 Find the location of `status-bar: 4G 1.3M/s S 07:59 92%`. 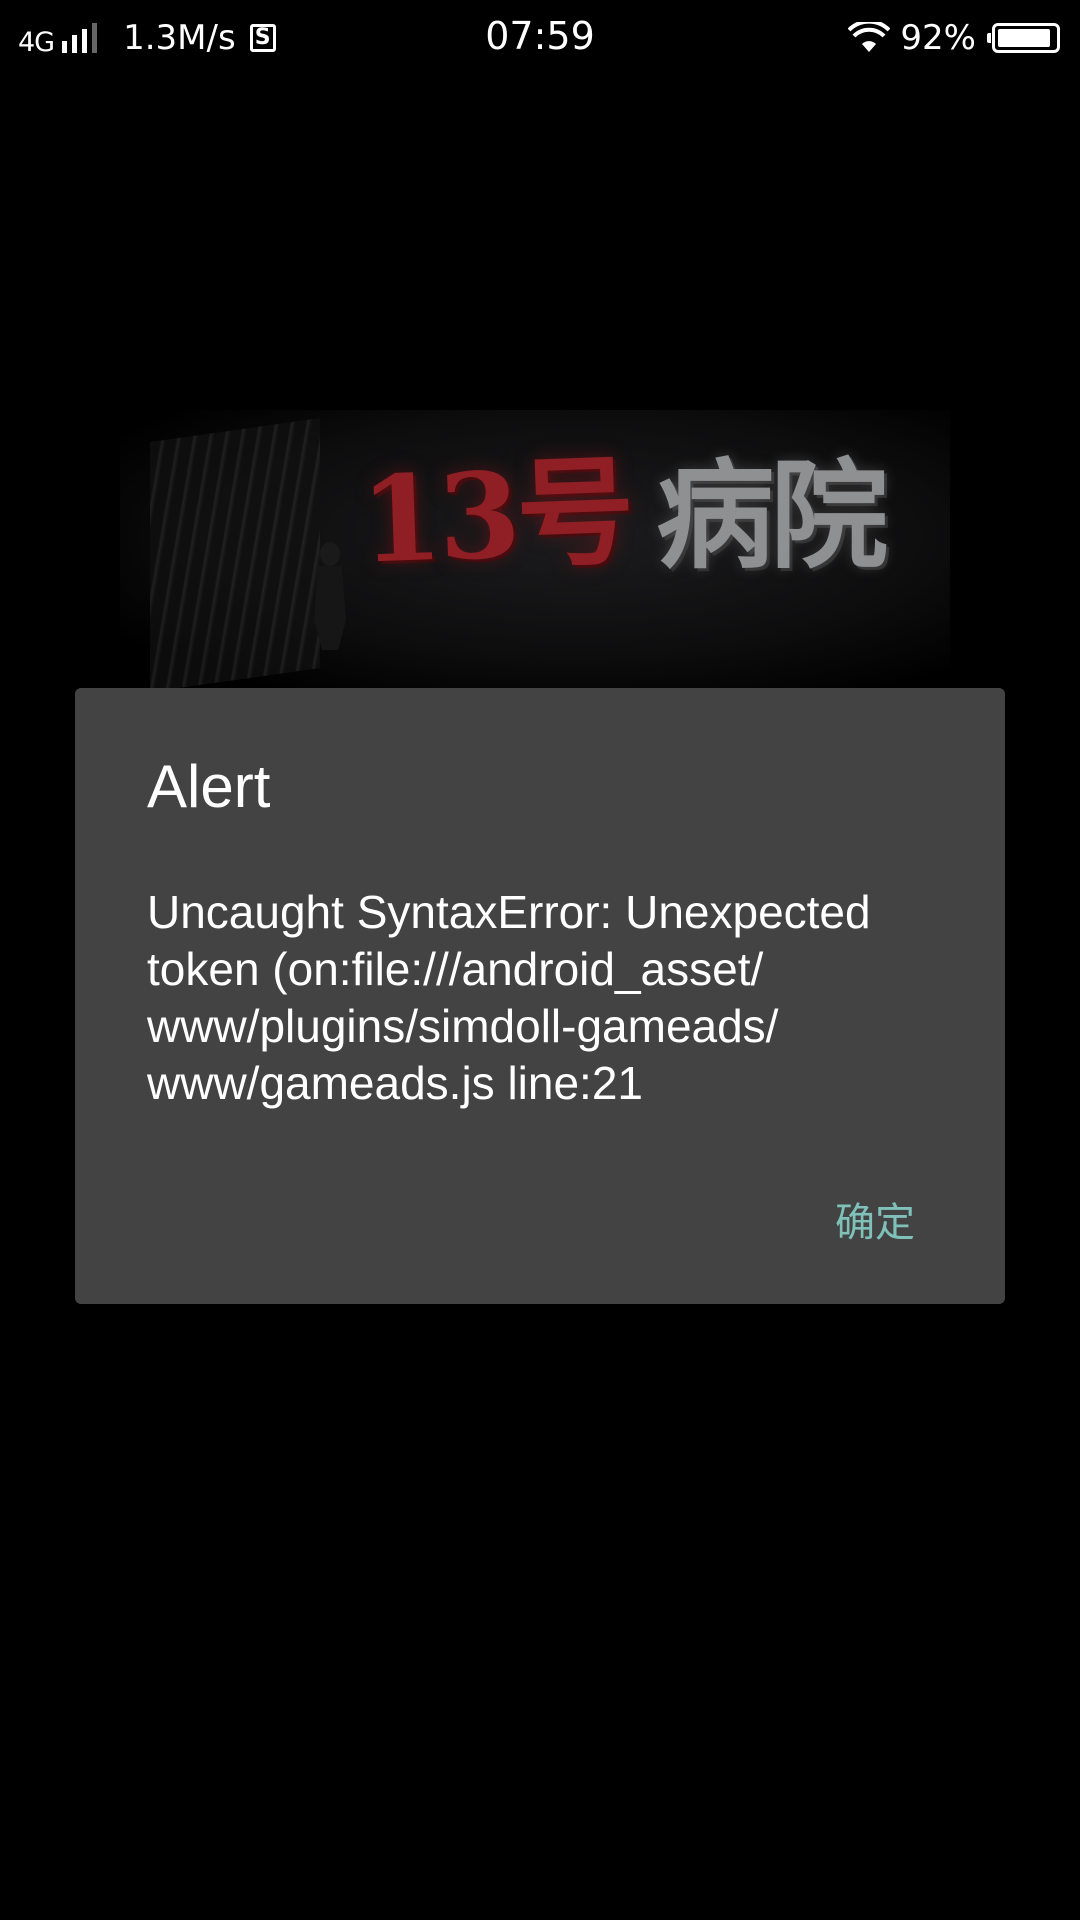

status-bar: 4G 1.3M/s S 07:59 92% is located at coordinates (540, 38).